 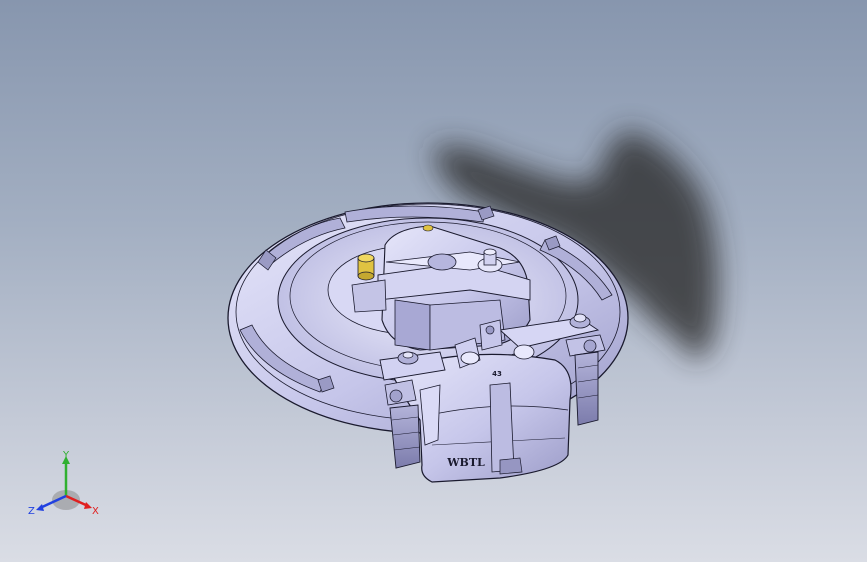 I want to click on y-axis-label: Y, so click(x=66, y=455).